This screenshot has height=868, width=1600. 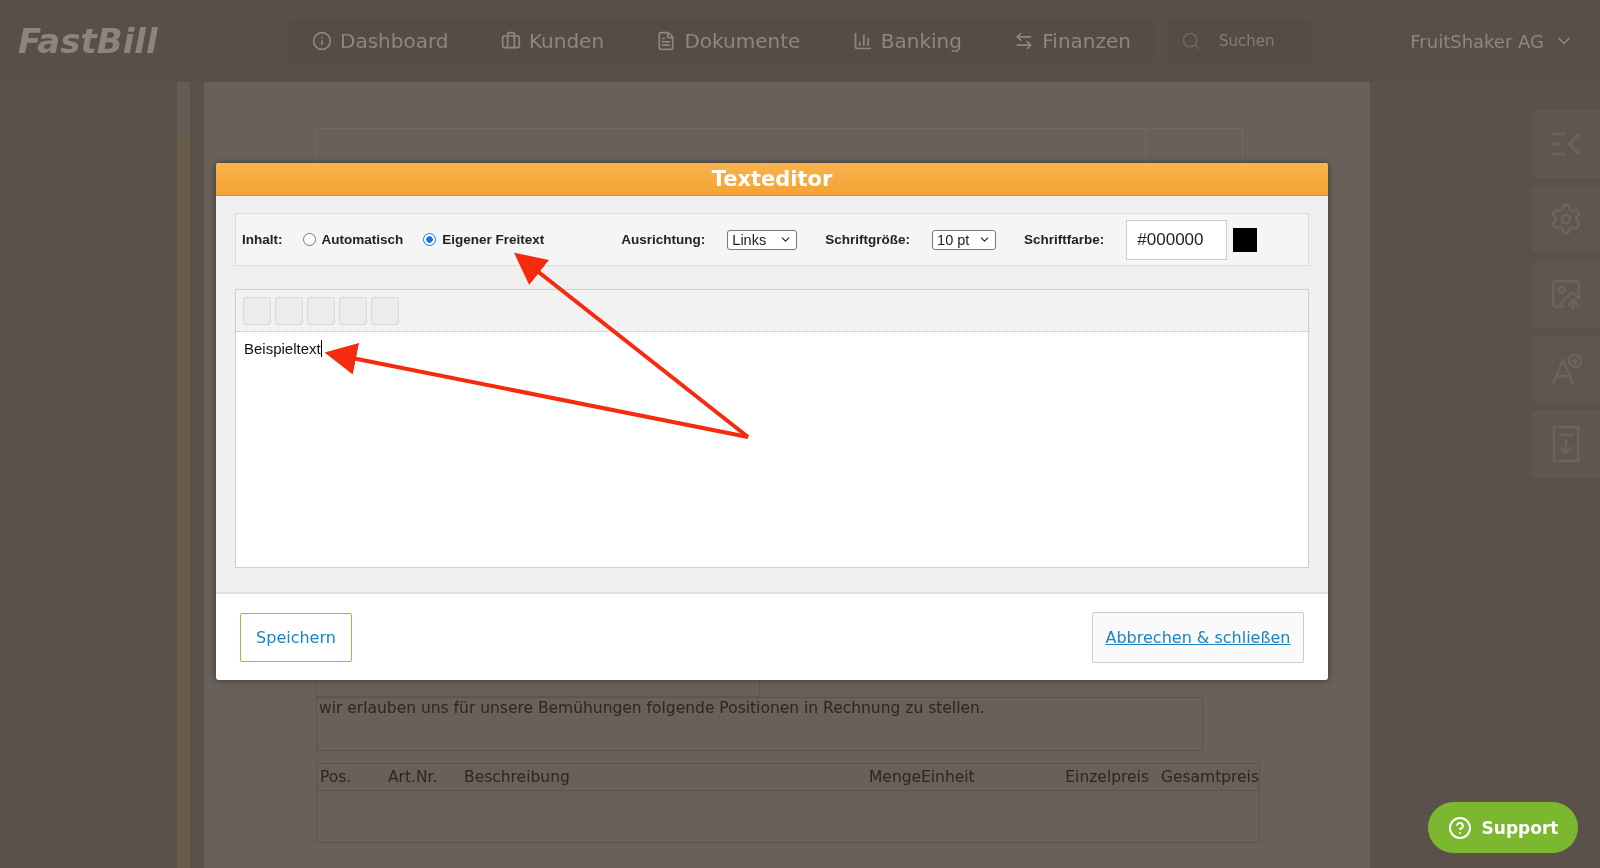 I want to click on document-icon, so click(x=666, y=41).